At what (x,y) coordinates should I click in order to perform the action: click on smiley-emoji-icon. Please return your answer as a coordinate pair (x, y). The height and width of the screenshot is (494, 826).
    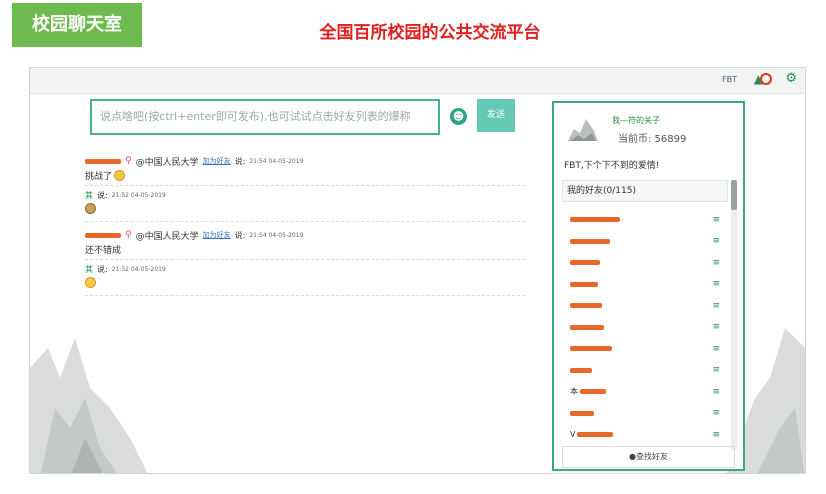
    Looking at the image, I should click on (90, 282).